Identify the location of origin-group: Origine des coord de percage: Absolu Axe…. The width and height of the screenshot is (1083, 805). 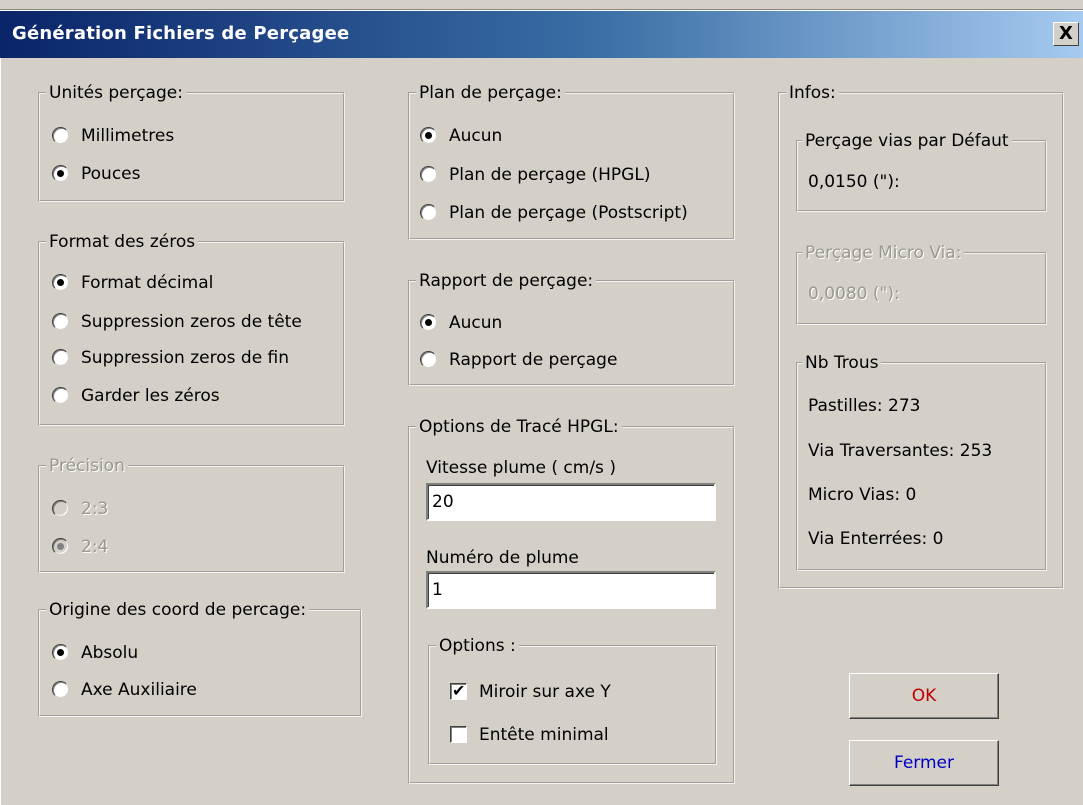
(200, 658).